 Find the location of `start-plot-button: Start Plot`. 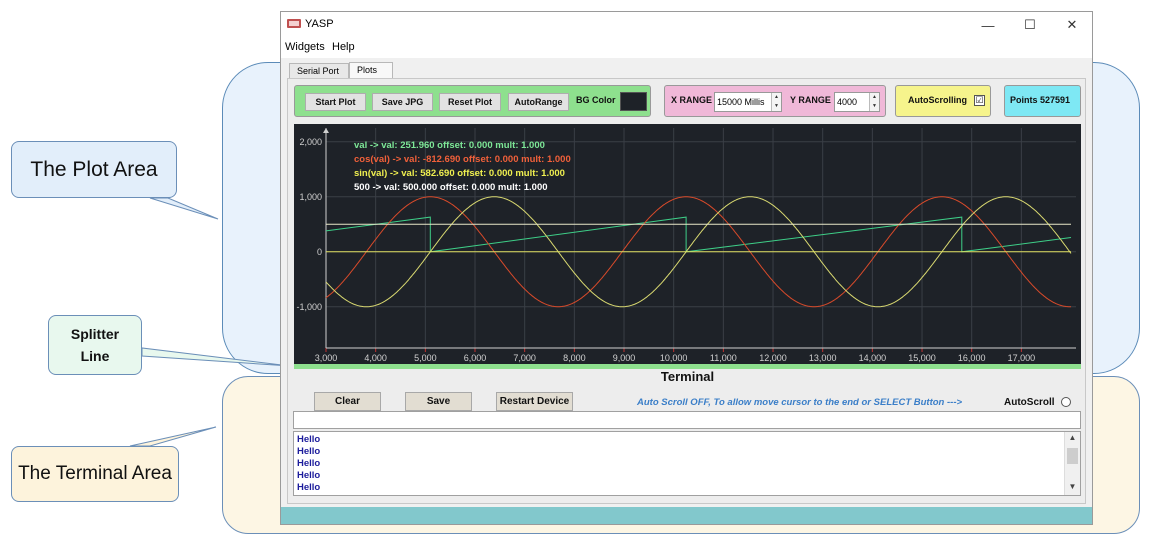

start-plot-button: Start Plot is located at coordinates (335, 102).